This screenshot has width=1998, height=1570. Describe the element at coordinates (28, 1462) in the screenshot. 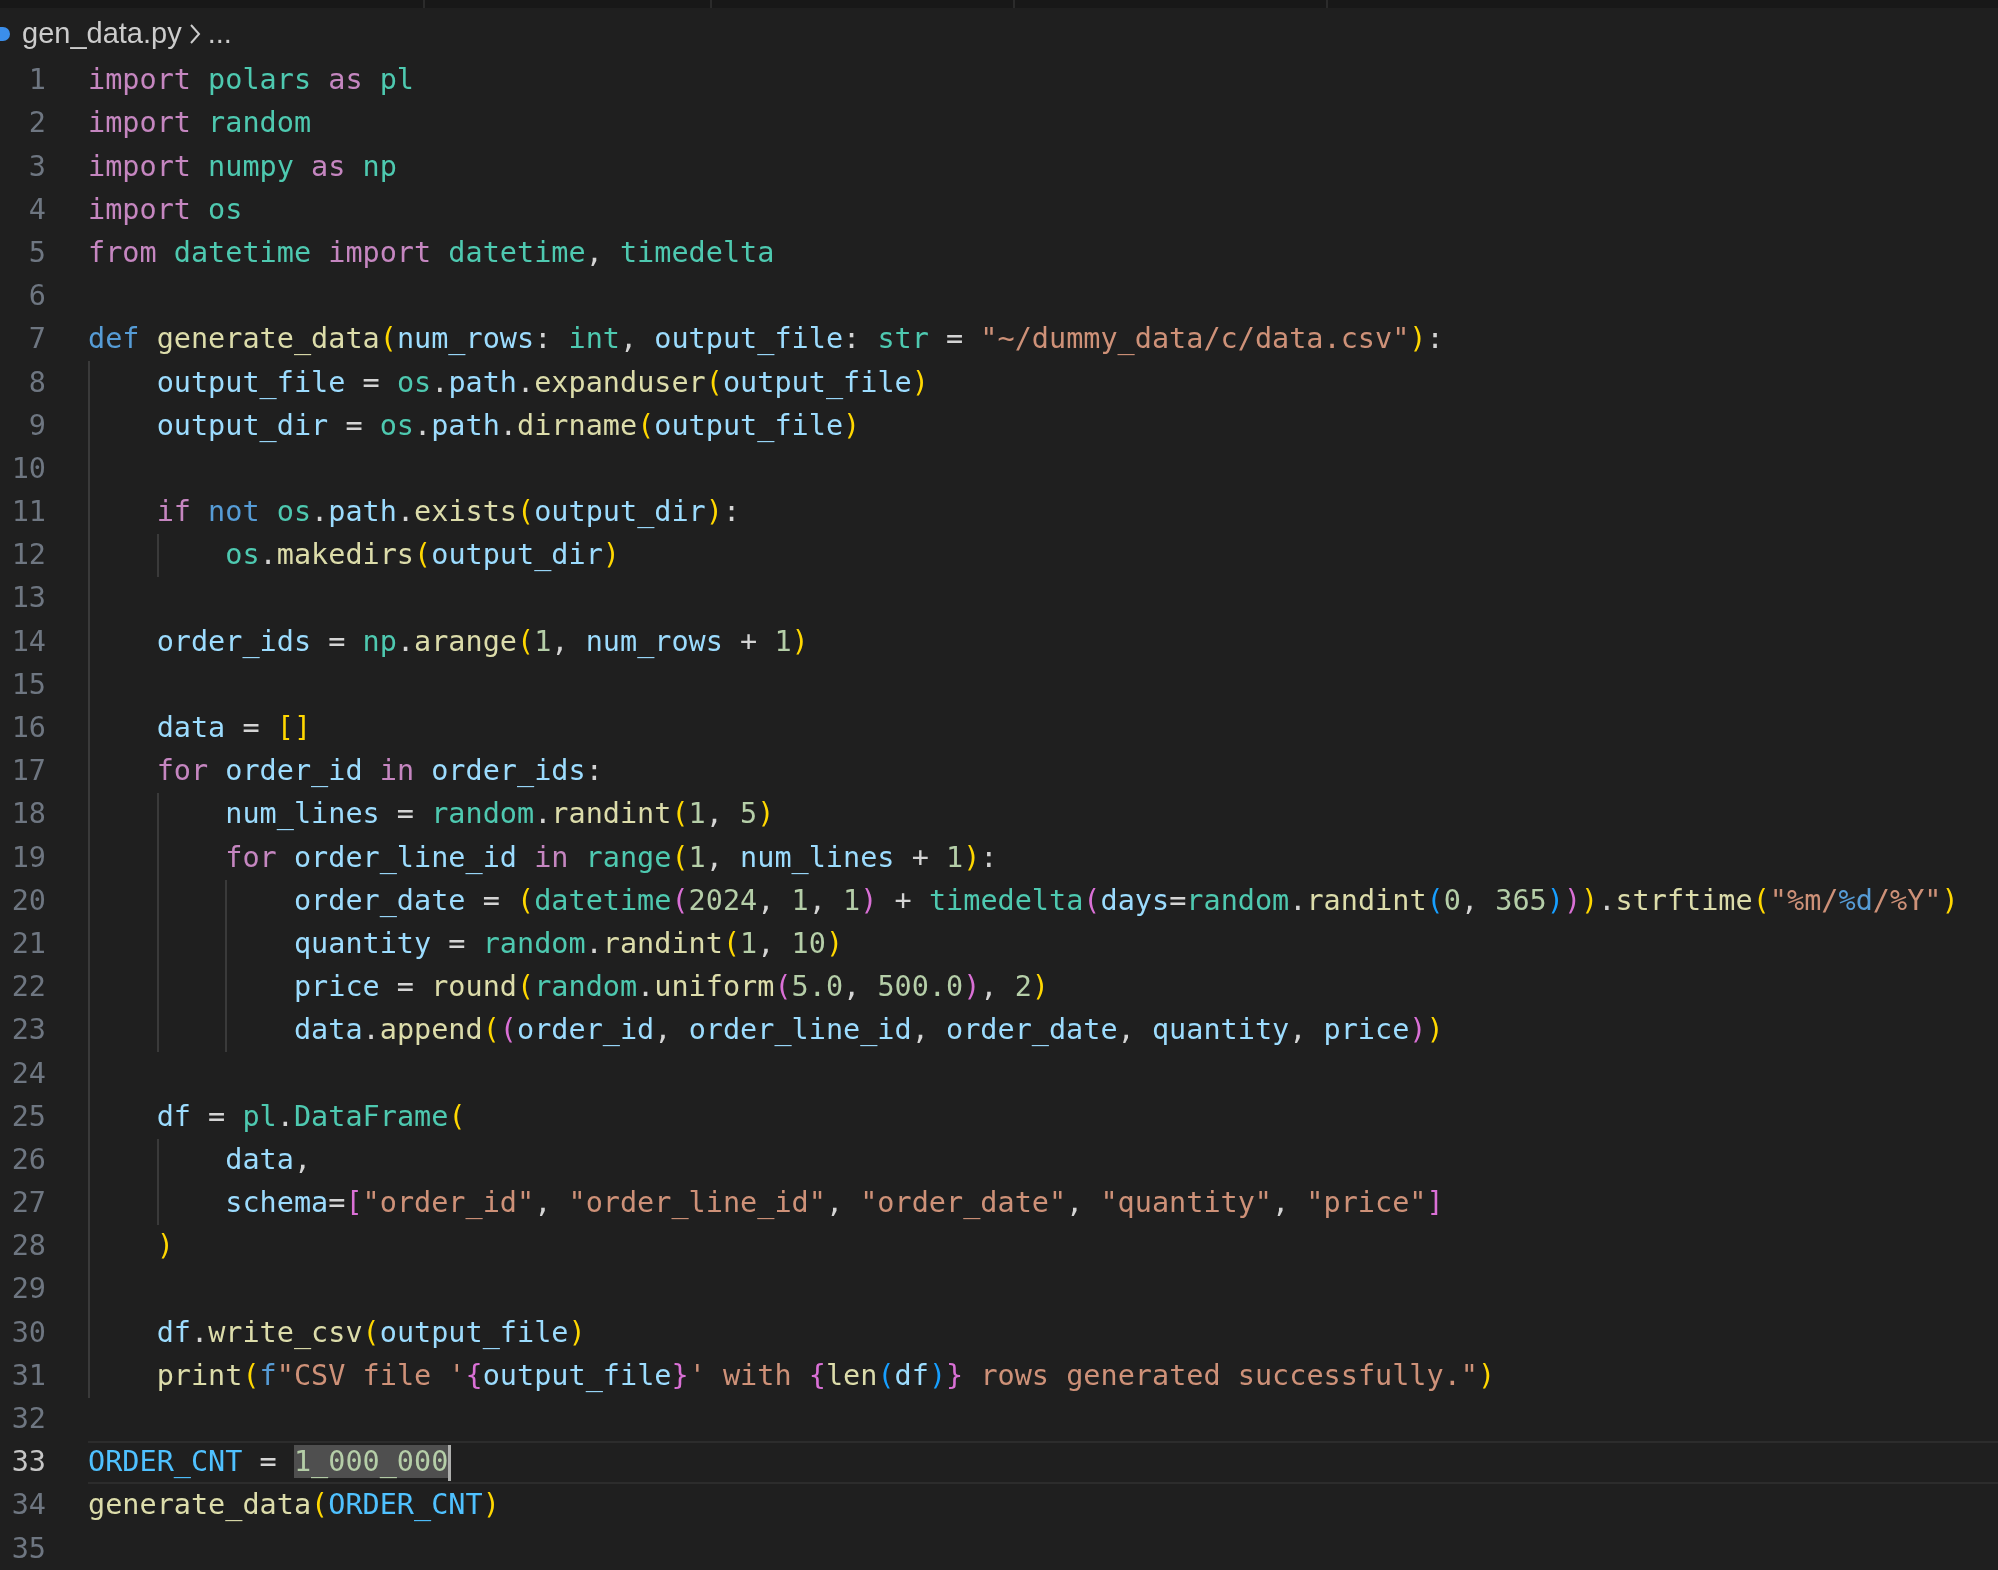

I see `line-number: 33` at that location.